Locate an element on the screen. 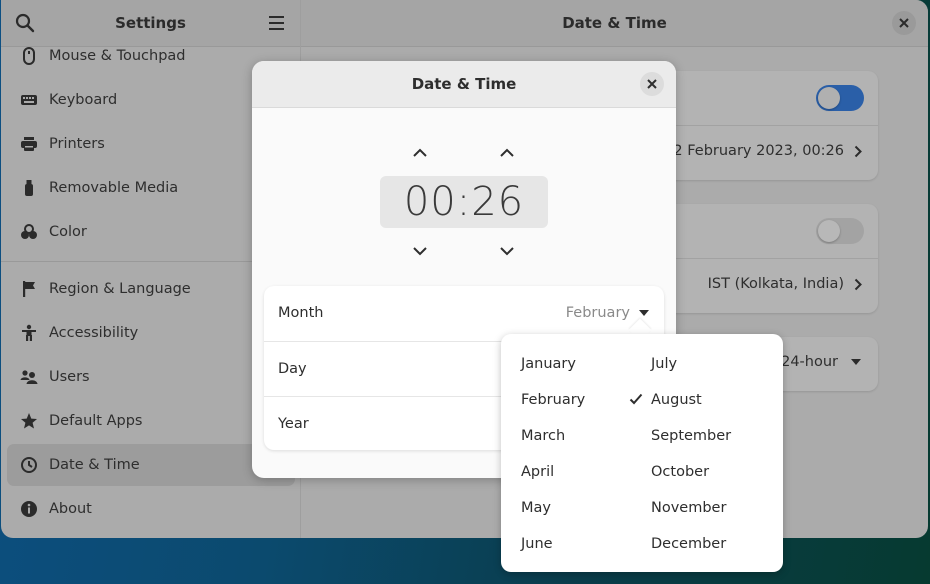  dialog-close-button is located at coordinates (652, 84).